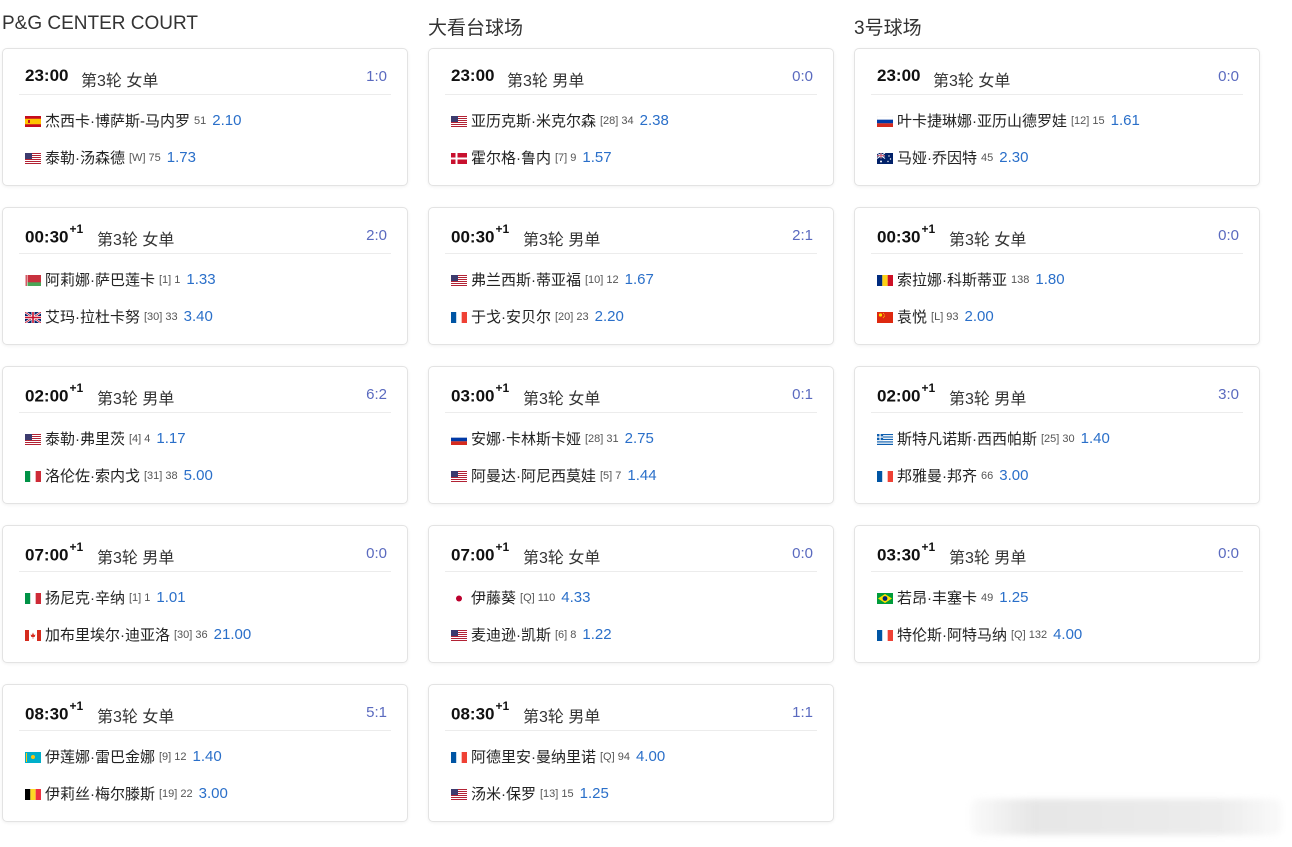  What do you see at coordinates (654, 120) in the screenshot?
I see `player-odds: 2.38` at bounding box center [654, 120].